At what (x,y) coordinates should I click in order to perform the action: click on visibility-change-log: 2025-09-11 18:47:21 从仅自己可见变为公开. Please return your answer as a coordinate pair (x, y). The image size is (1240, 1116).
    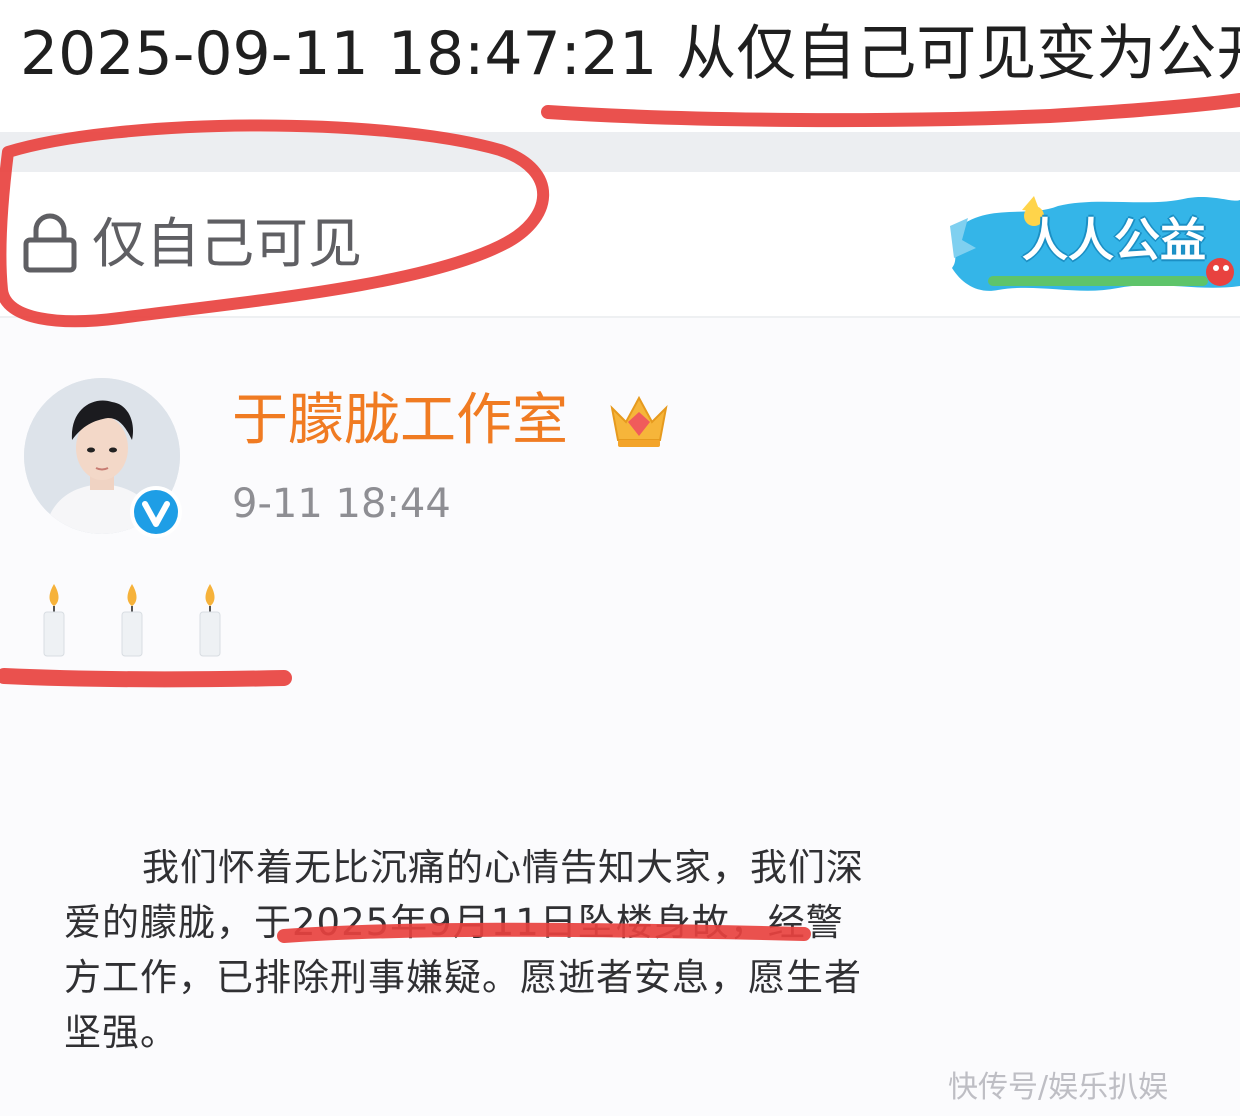
    Looking at the image, I should click on (630, 54).